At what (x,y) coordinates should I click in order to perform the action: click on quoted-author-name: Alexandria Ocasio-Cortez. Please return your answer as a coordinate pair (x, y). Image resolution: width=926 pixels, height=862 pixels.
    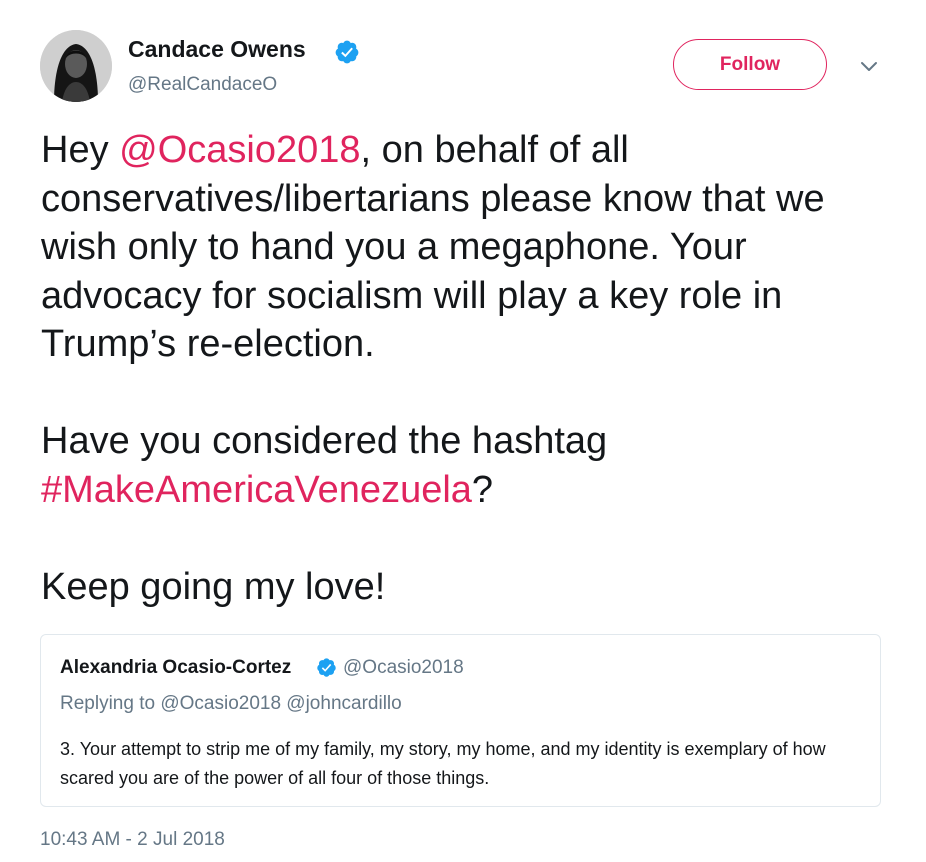
    Looking at the image, I should click on (176, 667).